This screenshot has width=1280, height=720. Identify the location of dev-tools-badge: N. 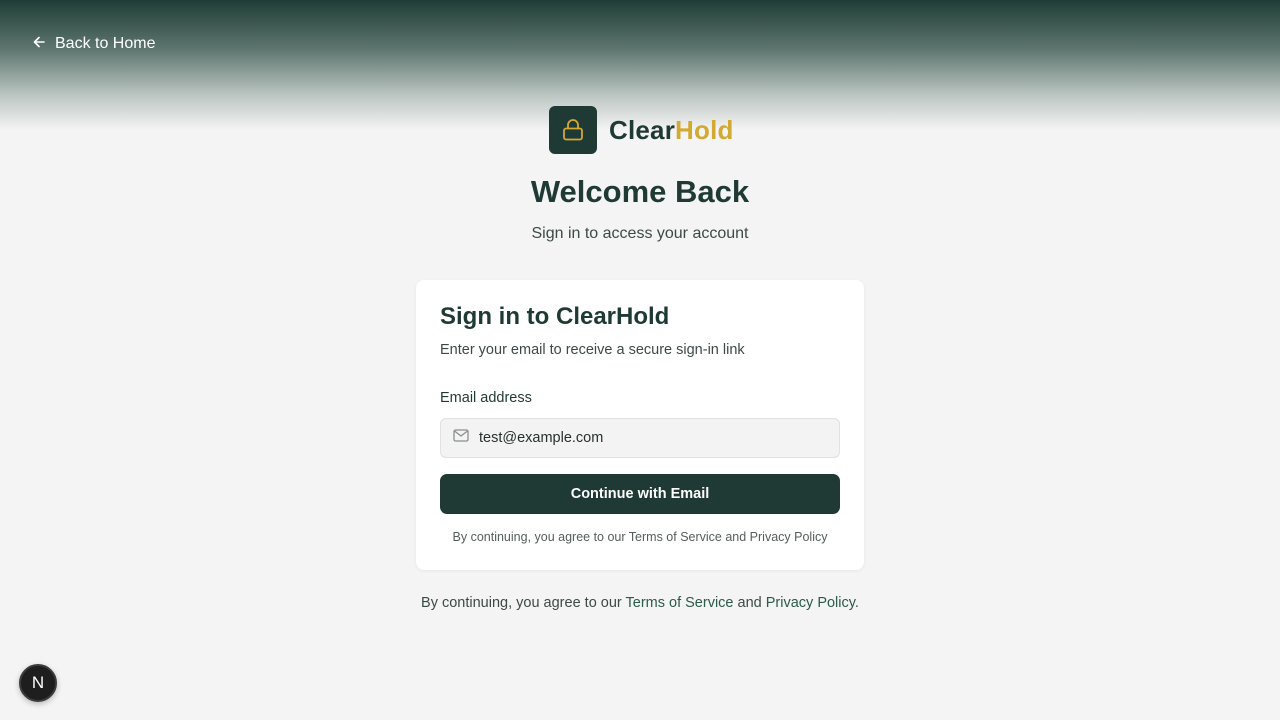
(38, 683).